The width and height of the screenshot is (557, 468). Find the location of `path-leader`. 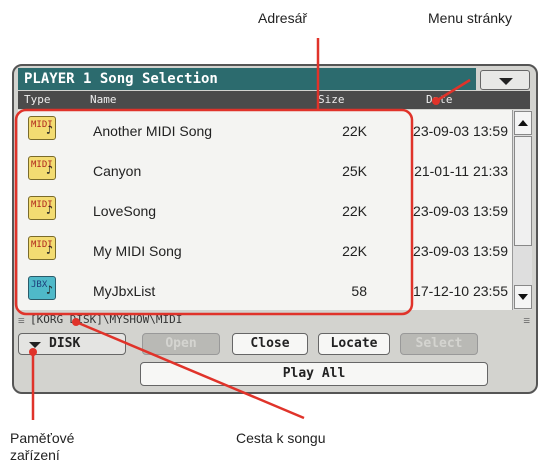

path-leader is located at coordinates (190, 370).